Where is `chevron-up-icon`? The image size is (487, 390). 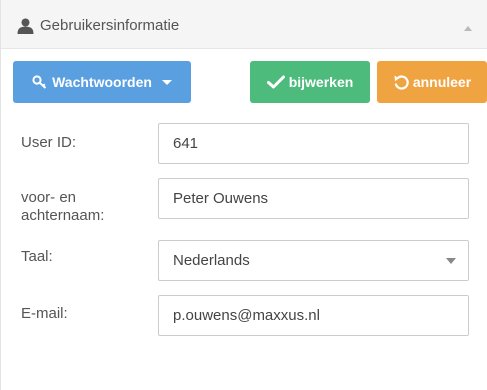
chevron-up-icon is located at coordinates (468, 28).